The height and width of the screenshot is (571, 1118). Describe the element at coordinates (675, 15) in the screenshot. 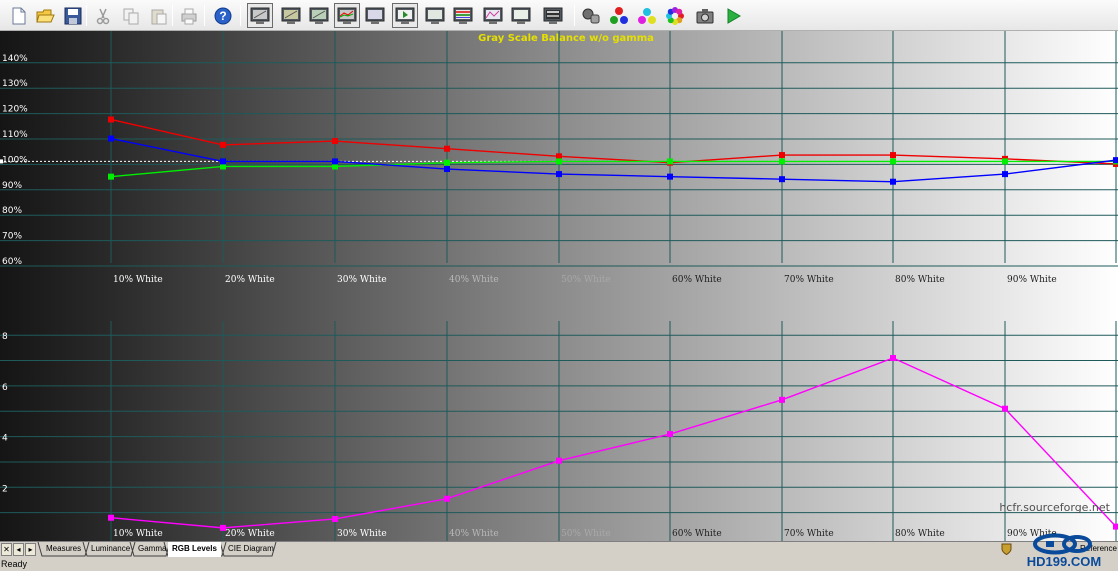

I see `color-wheel-button` at that location.